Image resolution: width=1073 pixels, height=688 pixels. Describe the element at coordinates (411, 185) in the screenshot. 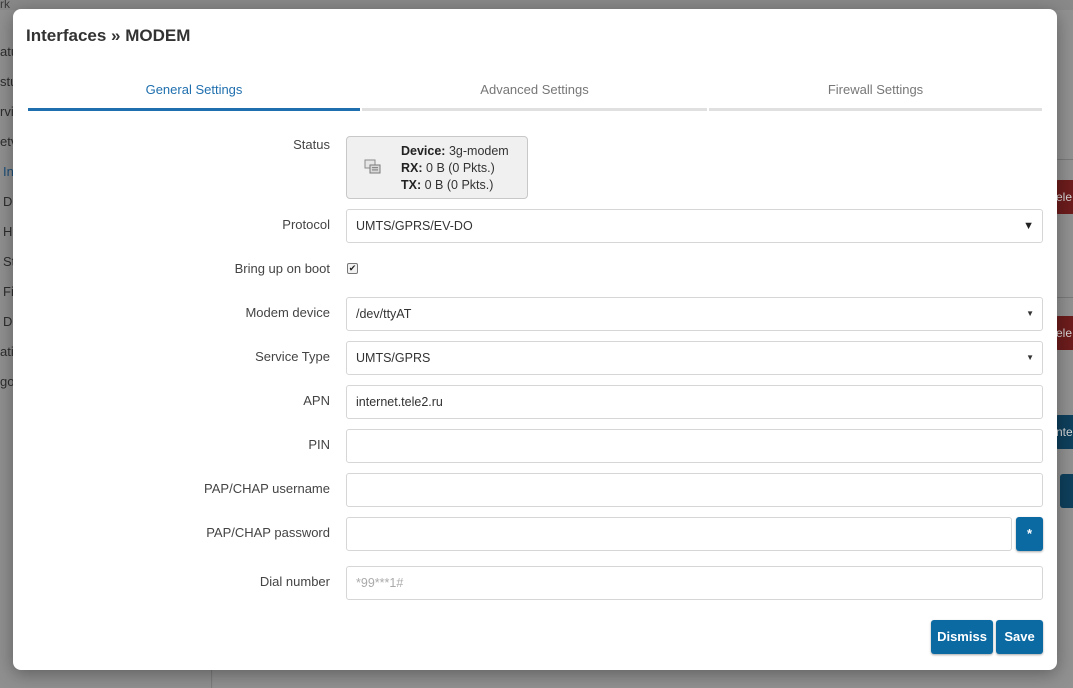

I see `status-tx-key: TX:` at that location.